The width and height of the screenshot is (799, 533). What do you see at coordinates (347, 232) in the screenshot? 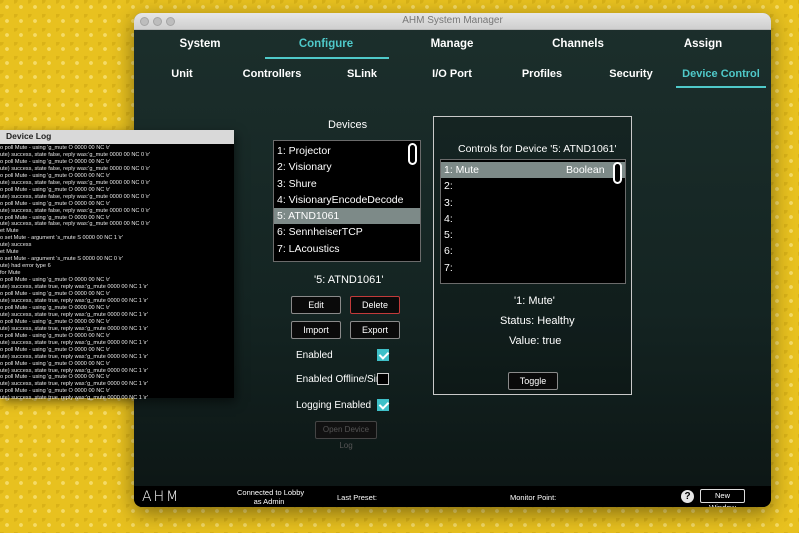
I see `list-item: 6: SennheiserTCP` at bounding box center [347, 232].